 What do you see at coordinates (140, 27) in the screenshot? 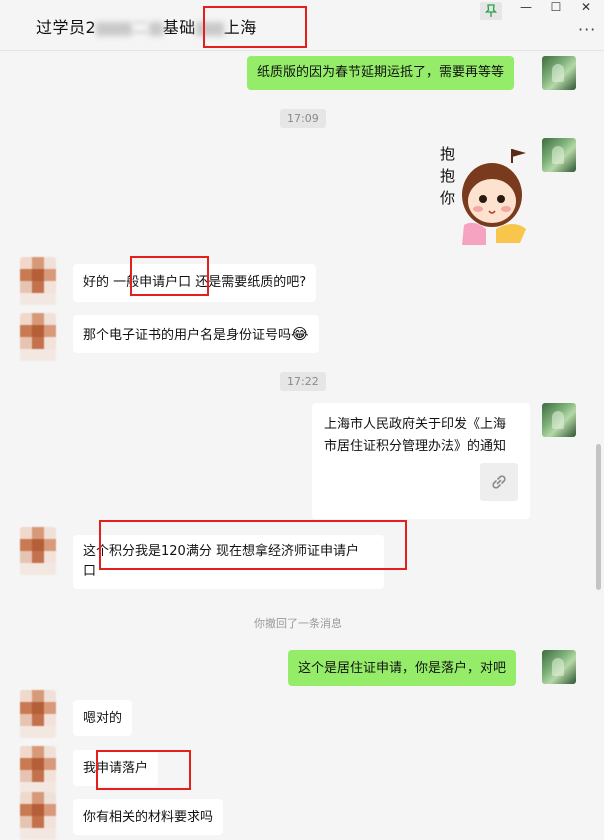
I see `title-segment: 二` at bounding box center [140, 27].